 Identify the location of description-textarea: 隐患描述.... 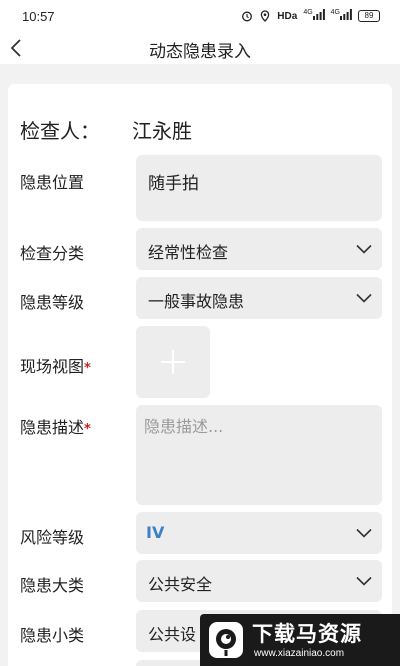
(259, 455).